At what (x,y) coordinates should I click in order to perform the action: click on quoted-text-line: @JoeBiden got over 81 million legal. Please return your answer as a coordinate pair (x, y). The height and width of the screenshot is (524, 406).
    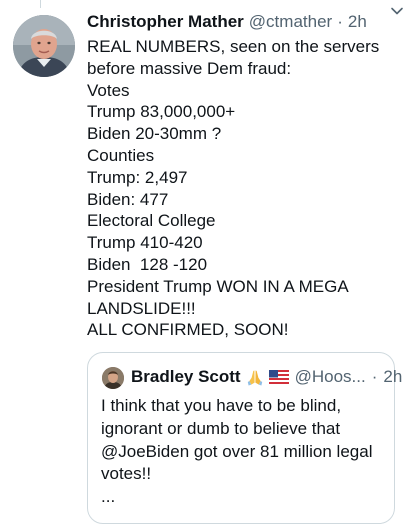
    Looking at the image, I should click on (237, 451).